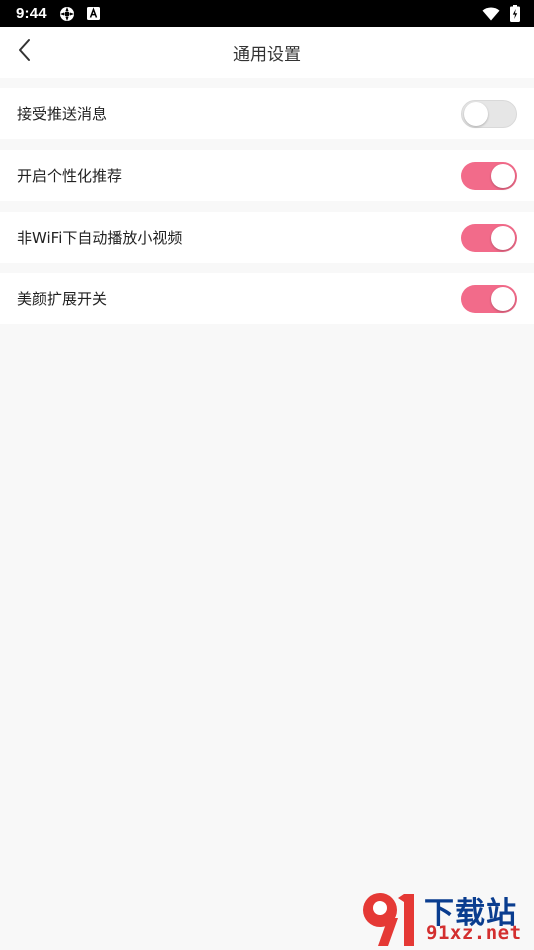  What do you see at coordinates (474, 933) in the screenshot?
I see `watermark-url: 91xz.net` at bounding box center [474, 933].